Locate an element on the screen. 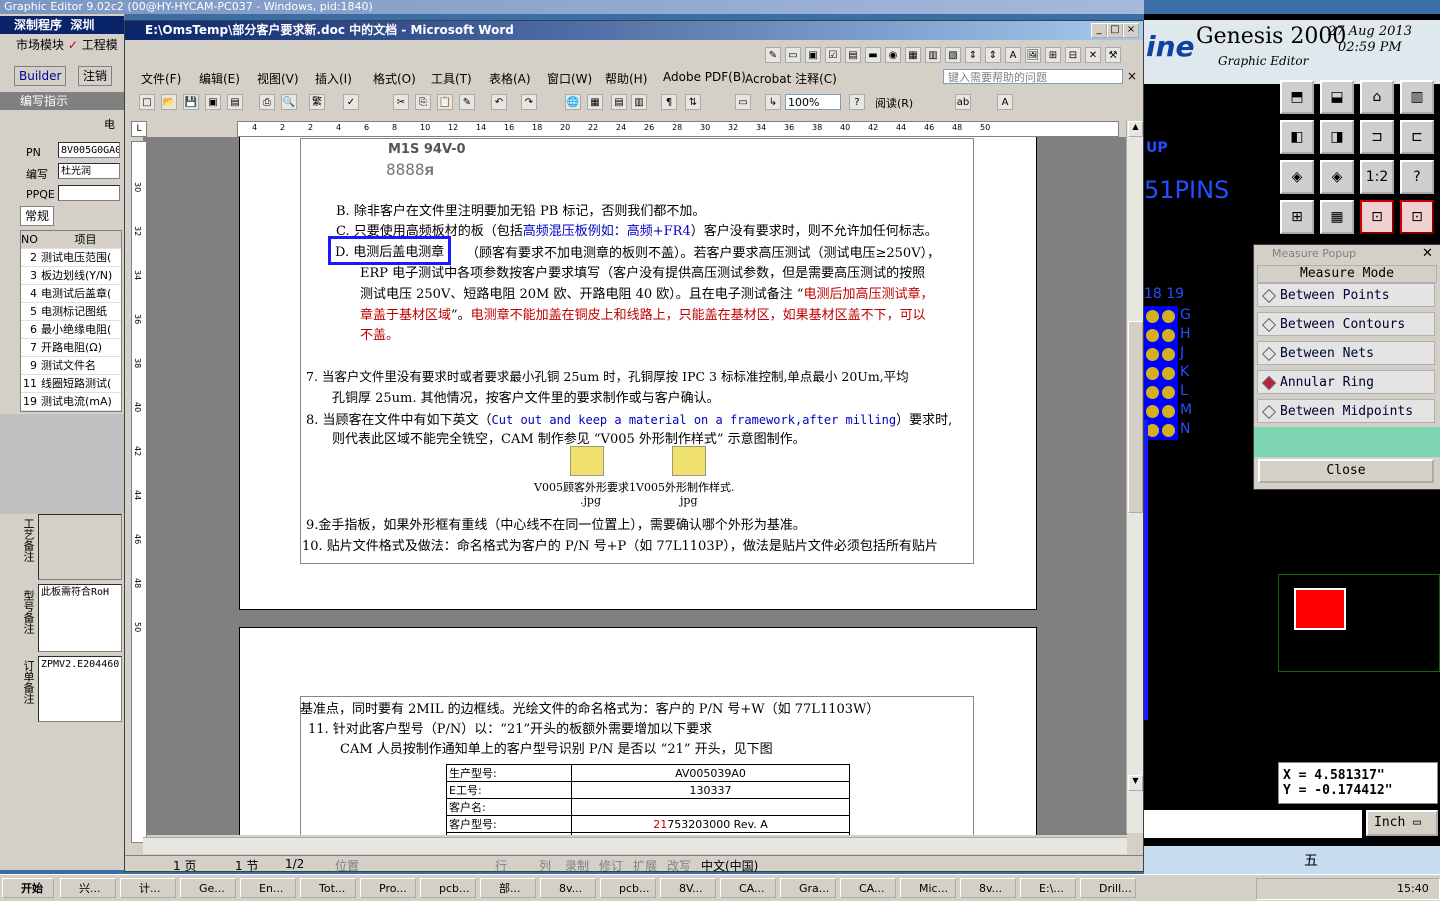  drawing-tool-icon: ▭ is located at coordinates (793, 55).